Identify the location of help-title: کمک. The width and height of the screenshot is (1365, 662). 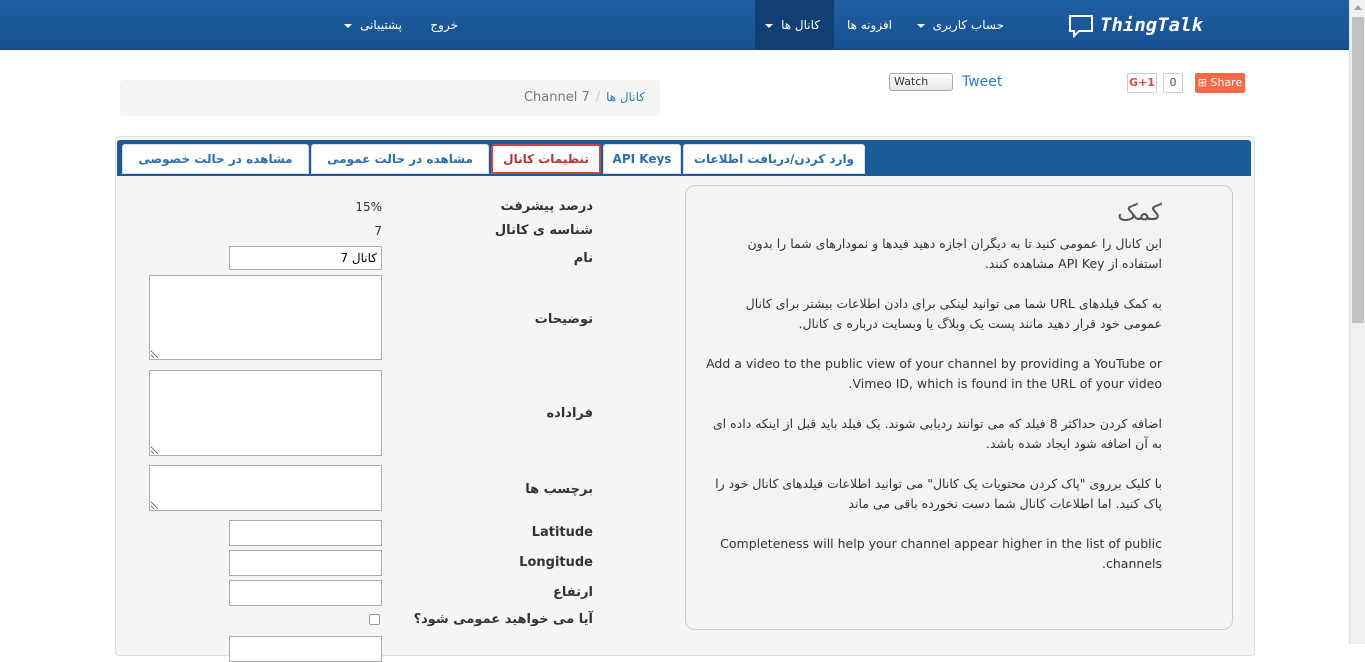
(1139, 213).